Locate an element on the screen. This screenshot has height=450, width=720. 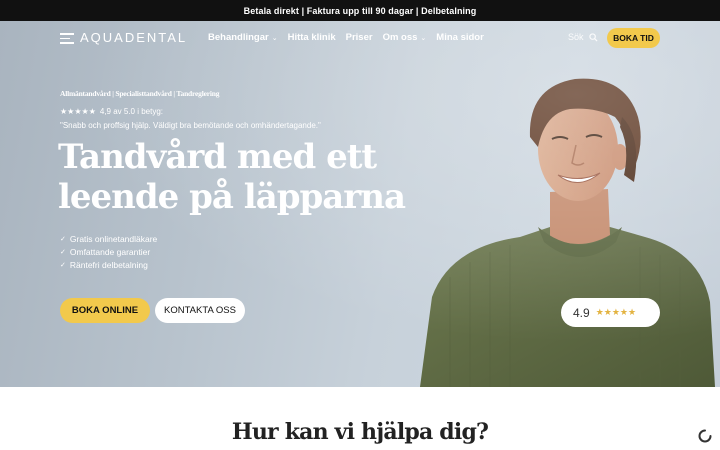
section-title: Hur kan vi hjälpa dig? is located at coordinates (360, 432).